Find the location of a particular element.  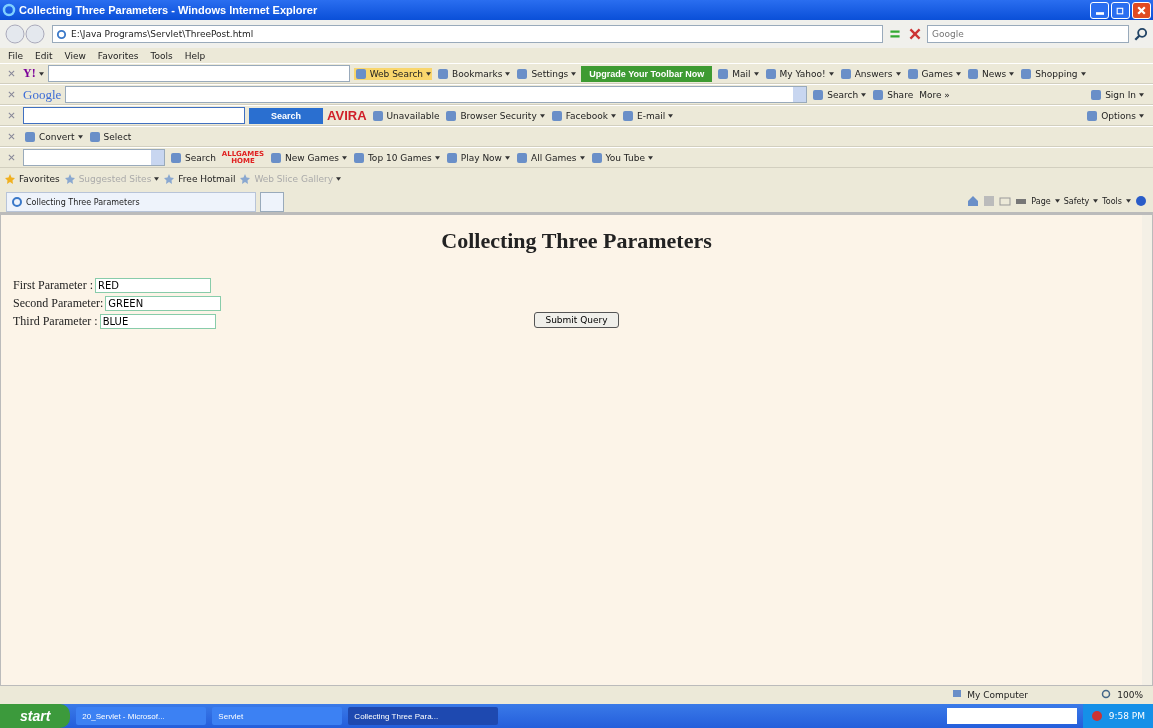

menu-item: Favorites is located at coordinates (118, 55).